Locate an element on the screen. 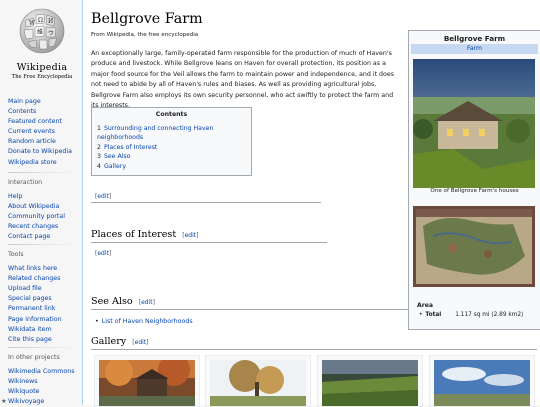 Image resolution: width=540 pixels, height=407 pixels. heading-gallery: Gallery [edit] is located at coordinates (120, 341).